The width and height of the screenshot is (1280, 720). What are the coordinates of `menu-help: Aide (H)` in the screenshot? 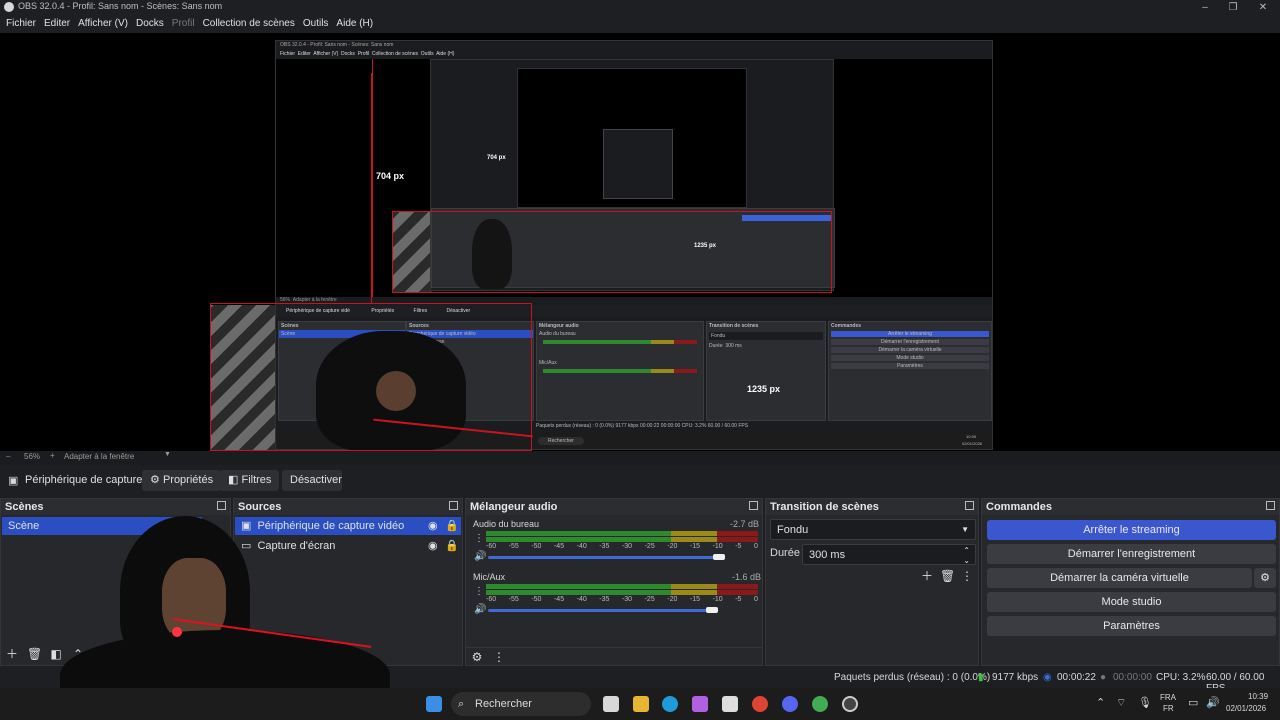 It's located at (354, 24).